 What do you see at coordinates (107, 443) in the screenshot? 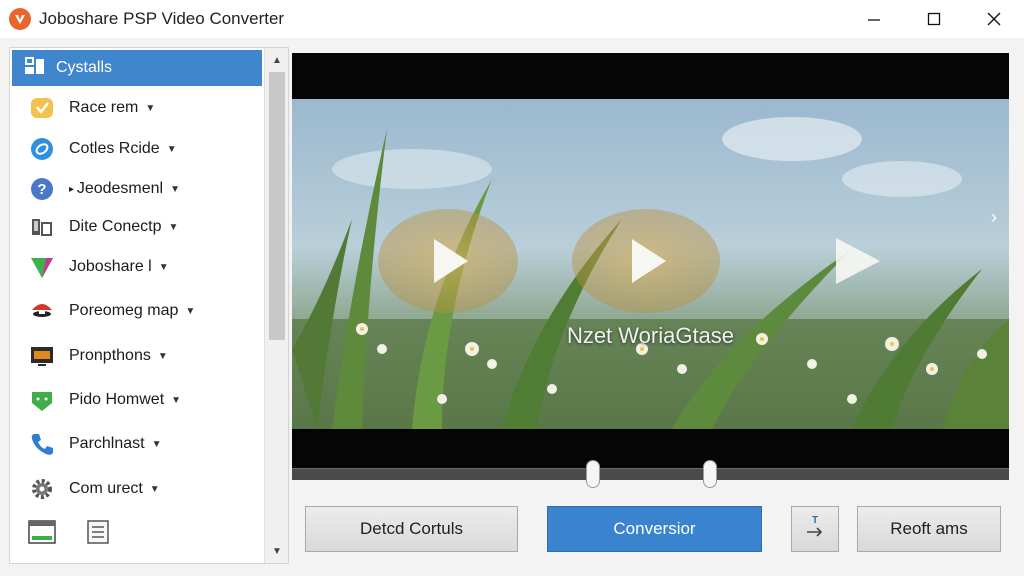
I see `sidebar-item-label: Parchlnast` at bounding box center [107, 443].